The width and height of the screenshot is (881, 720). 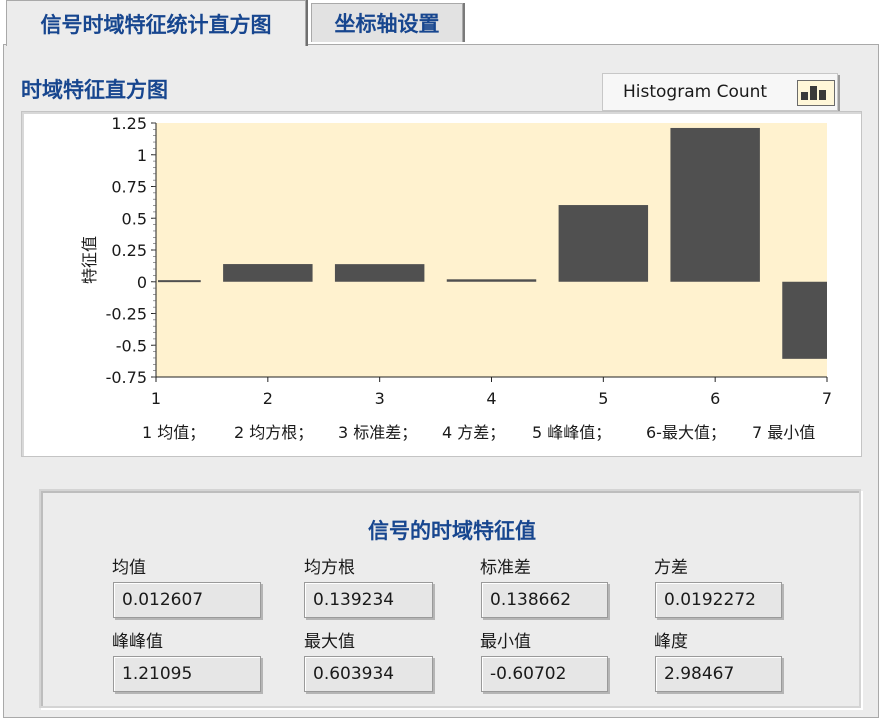 What do you see at coordinates (378, 432) in the screenshot?
I see `category-caption: 3 标准差；` at bounding box center [378, 432].